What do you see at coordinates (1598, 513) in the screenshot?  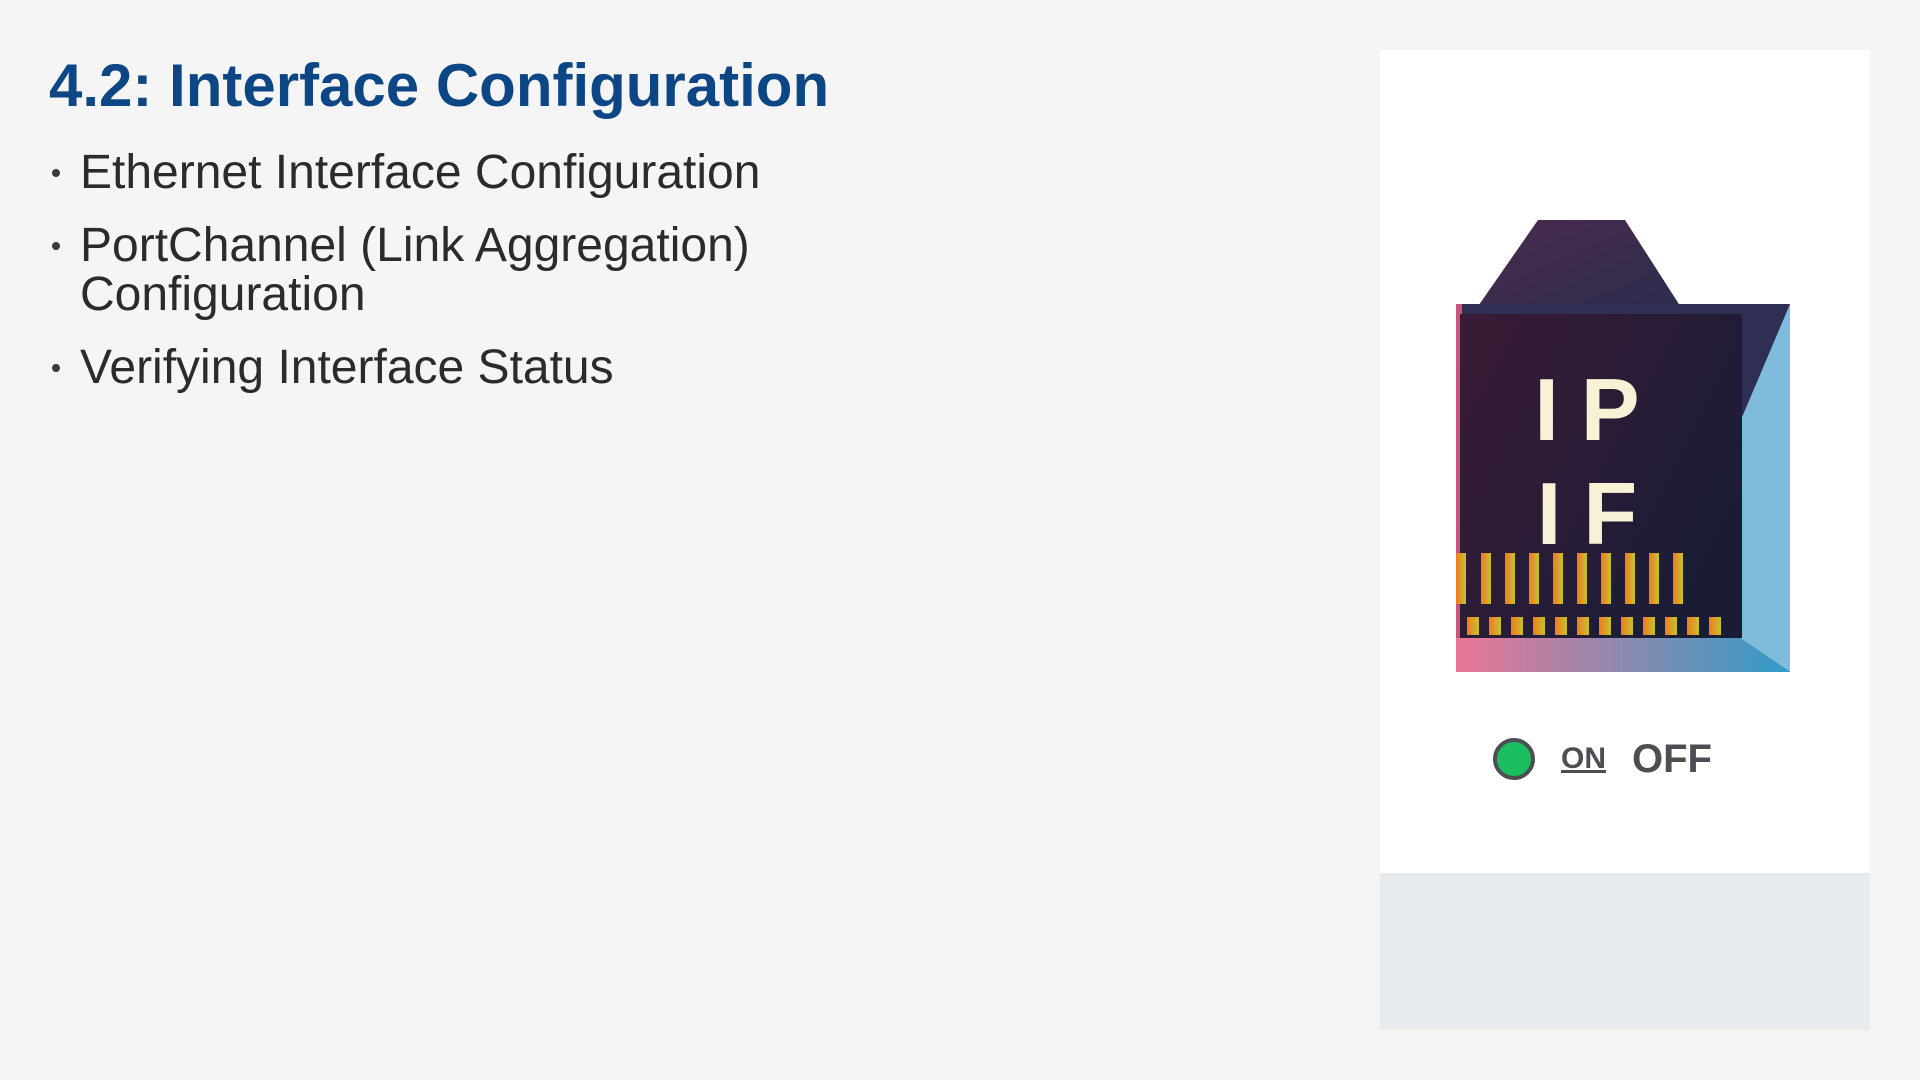 I see `port-label-line2: IF` at bounding box center [1598, 513].